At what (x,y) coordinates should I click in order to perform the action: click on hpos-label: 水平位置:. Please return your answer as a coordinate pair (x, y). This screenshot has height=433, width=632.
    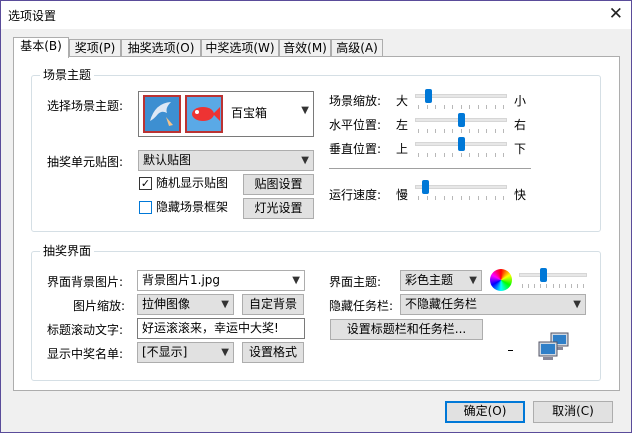
    Looking at the image, I should click on (355, 125).